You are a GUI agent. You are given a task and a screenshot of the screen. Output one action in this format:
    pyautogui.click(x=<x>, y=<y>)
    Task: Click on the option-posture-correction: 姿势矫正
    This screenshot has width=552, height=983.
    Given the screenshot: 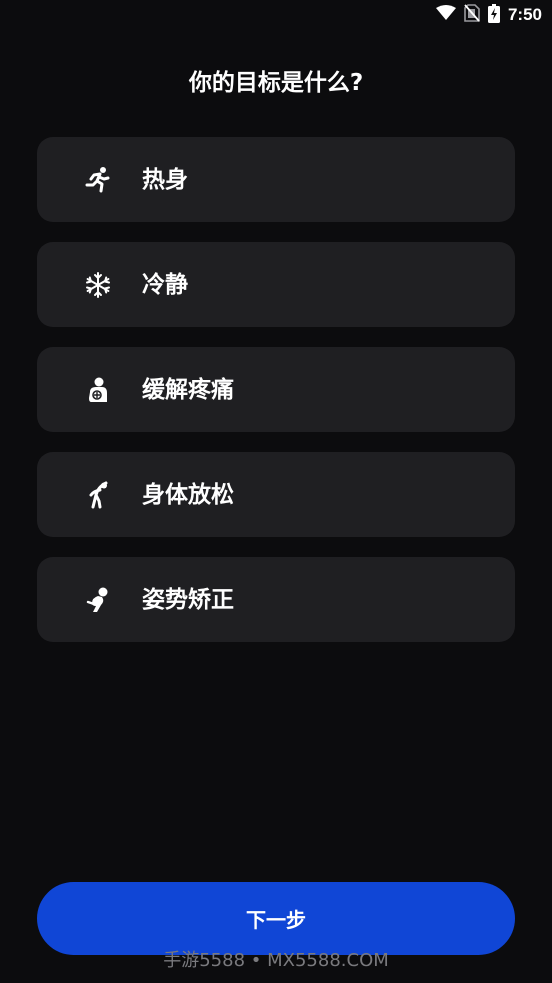 What is the action you would take?
    pyautogui.click(x=276, y=599)
    